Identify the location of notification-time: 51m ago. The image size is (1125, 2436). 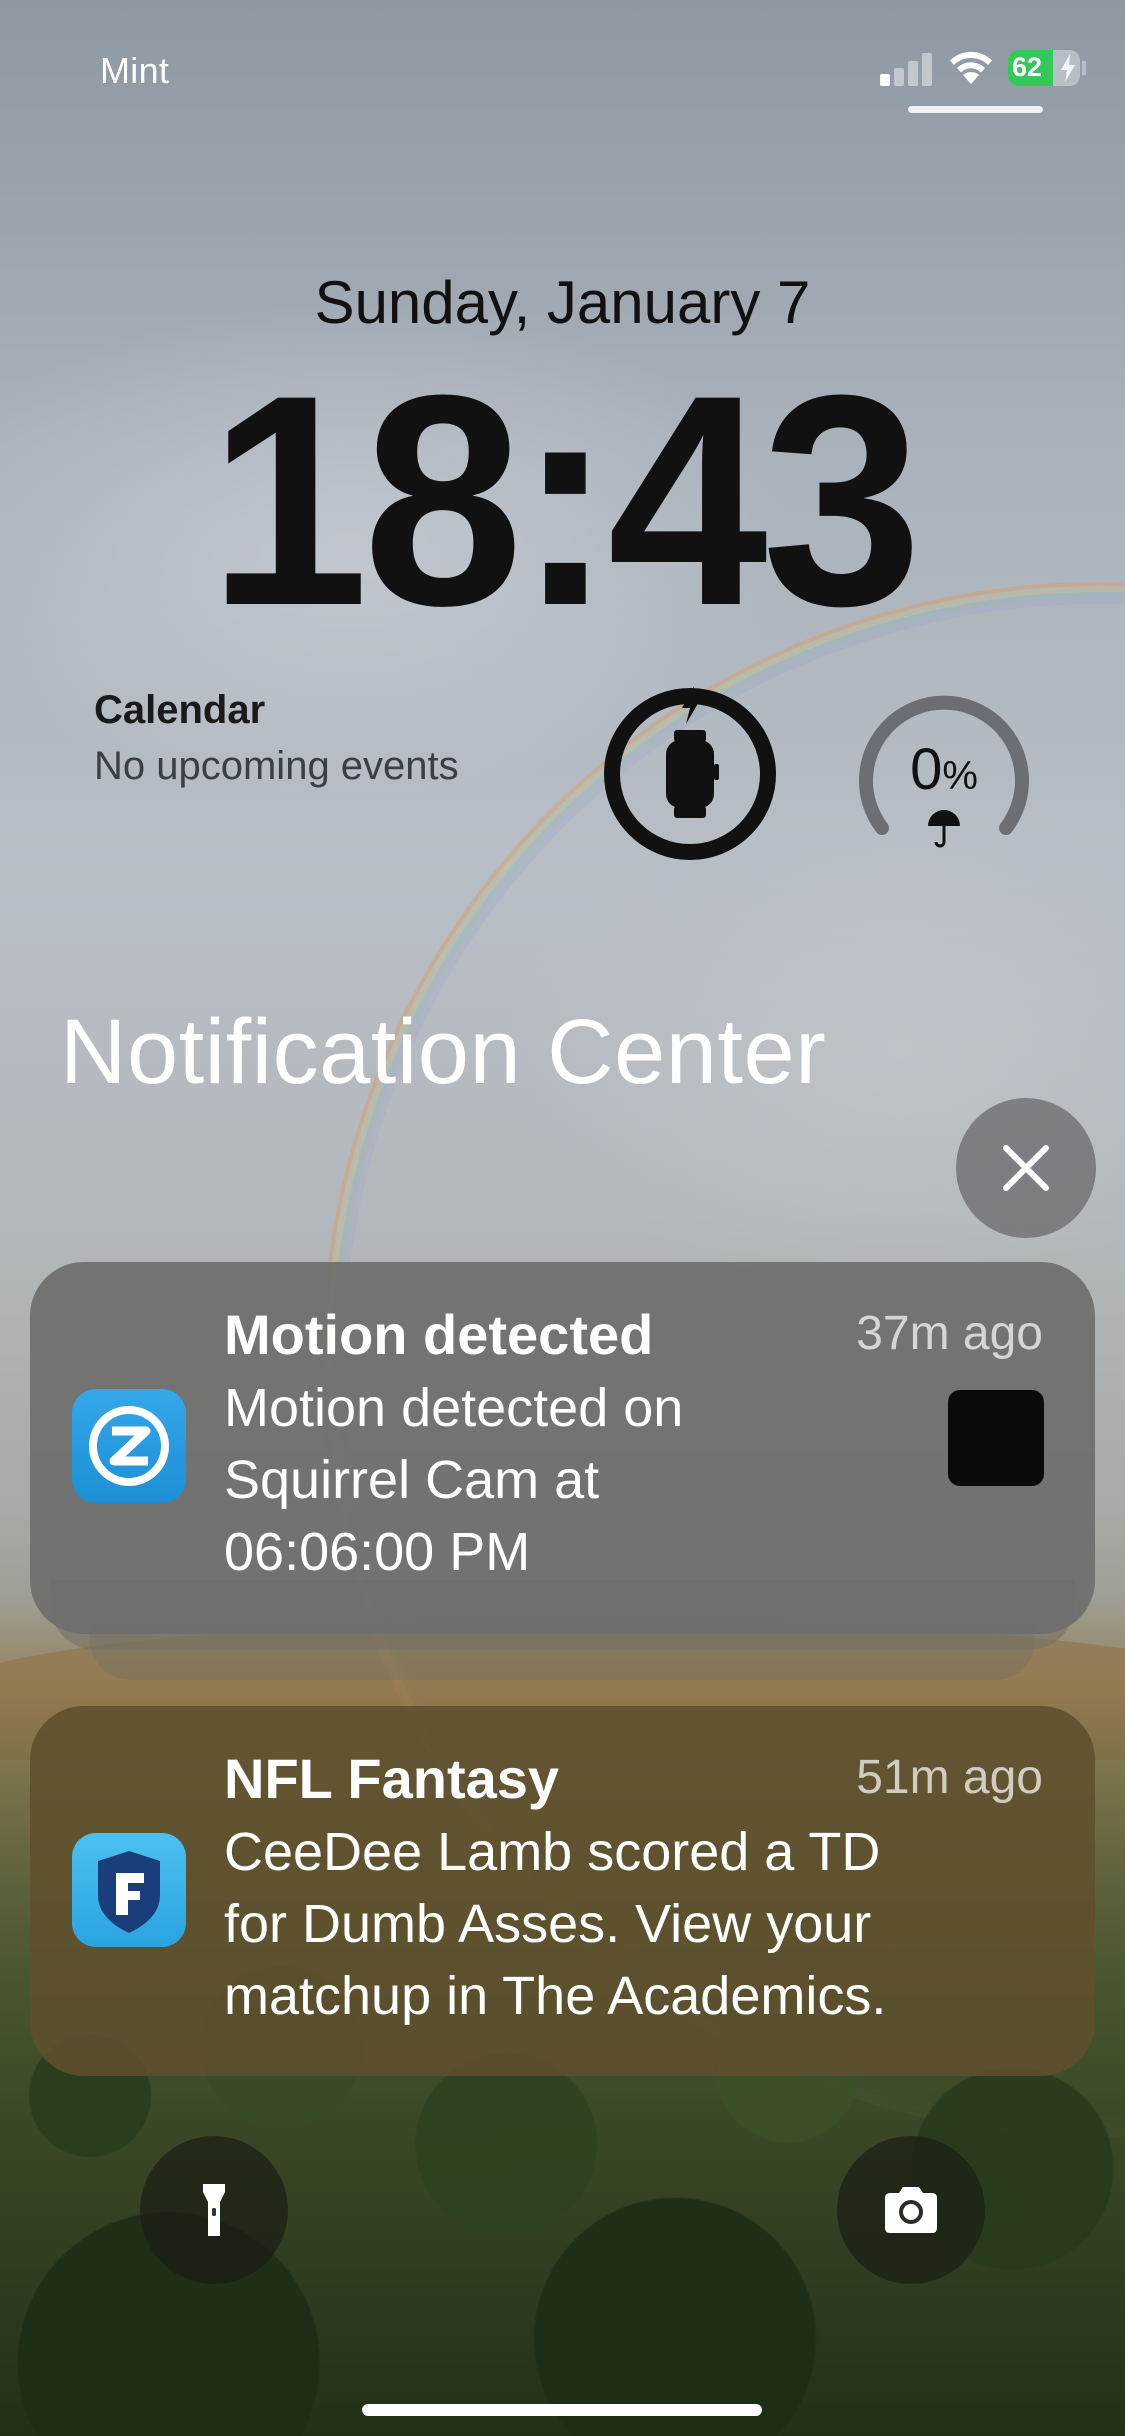
(949, 1777).